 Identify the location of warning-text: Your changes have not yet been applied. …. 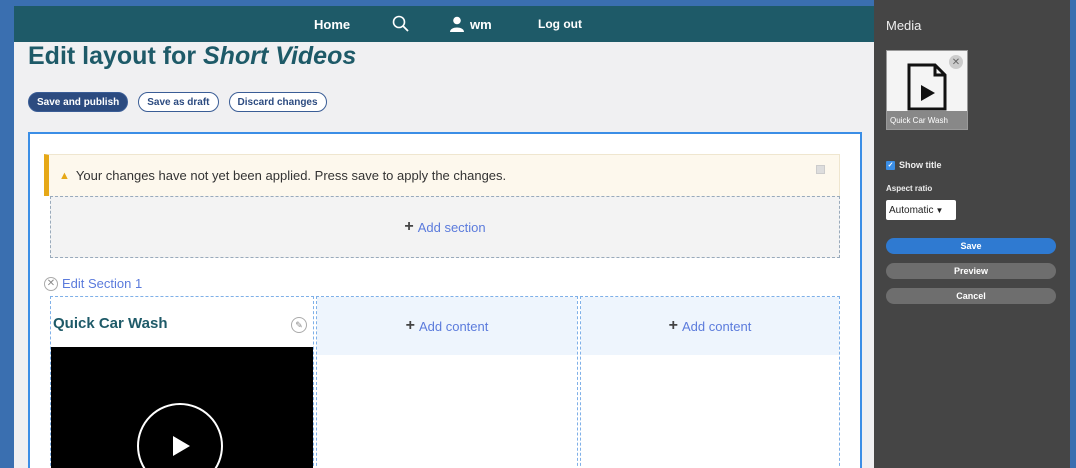
(291, 175).